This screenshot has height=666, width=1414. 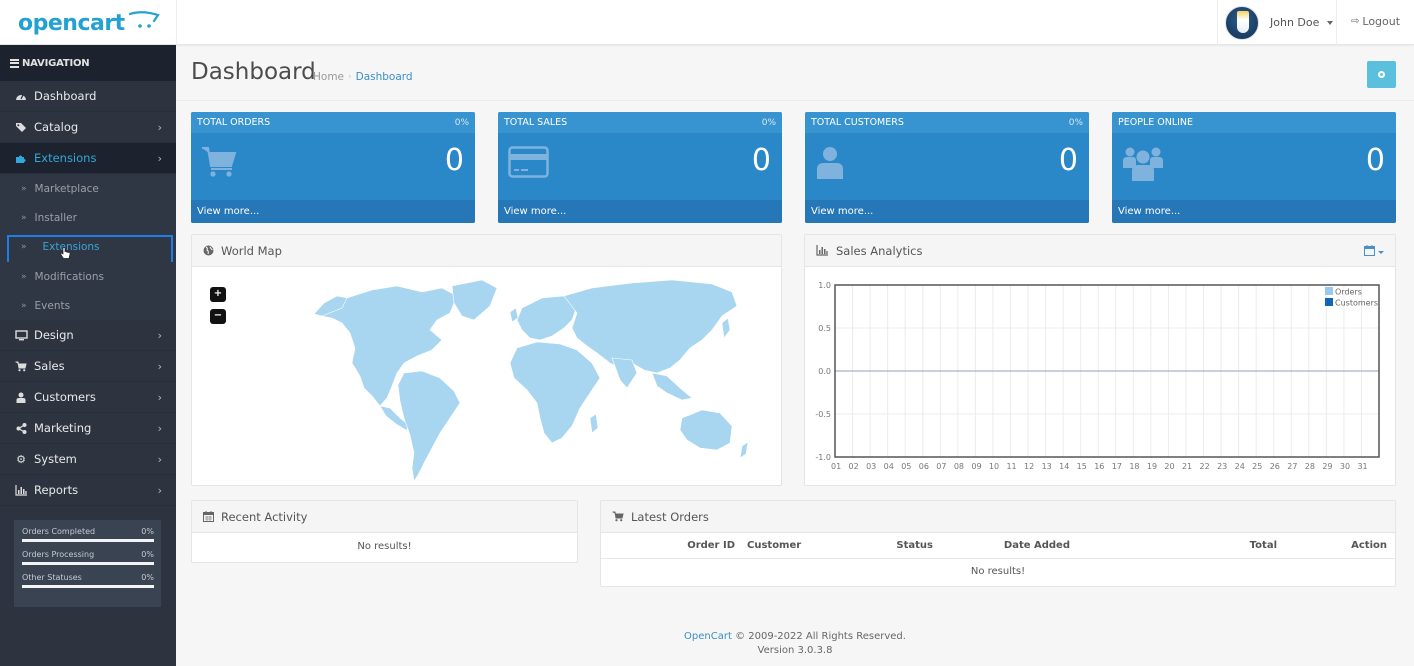 What do you see at coordinates (824, 328) in the screenshot?
I see `y-tick-label: 0.5` at bounding box center [824, 328].